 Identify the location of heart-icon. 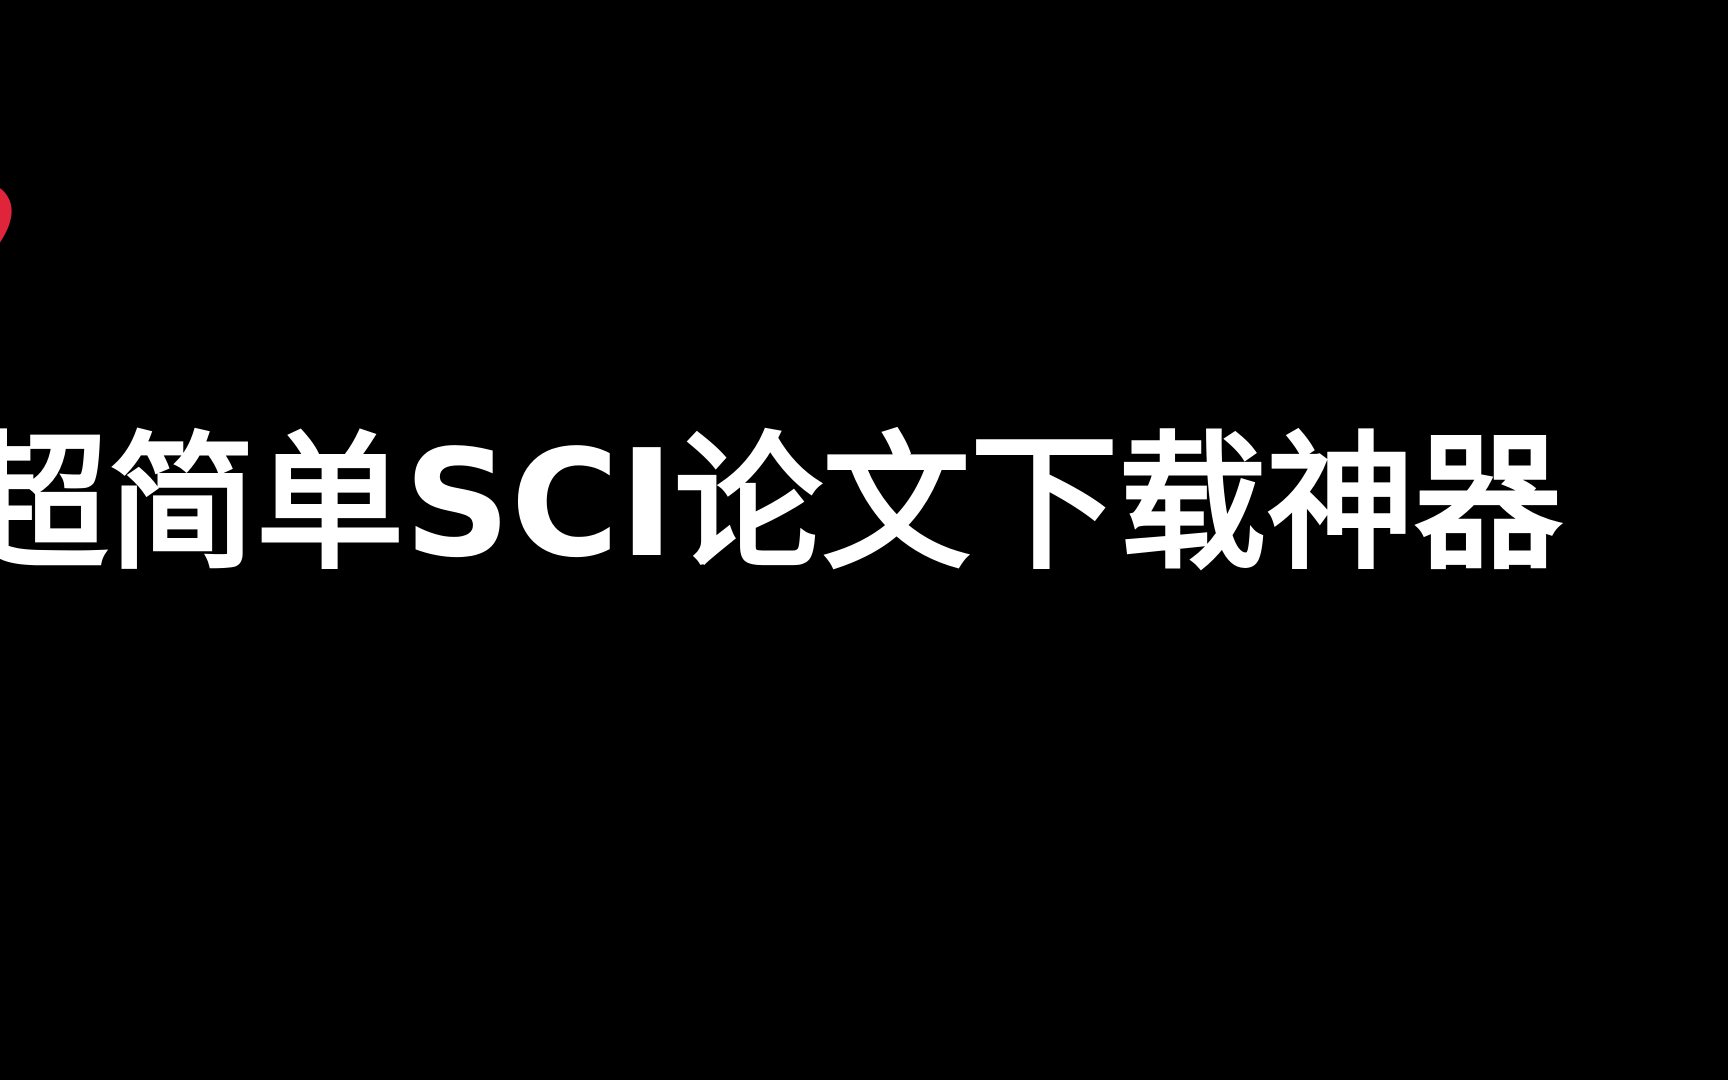
(6, 215).